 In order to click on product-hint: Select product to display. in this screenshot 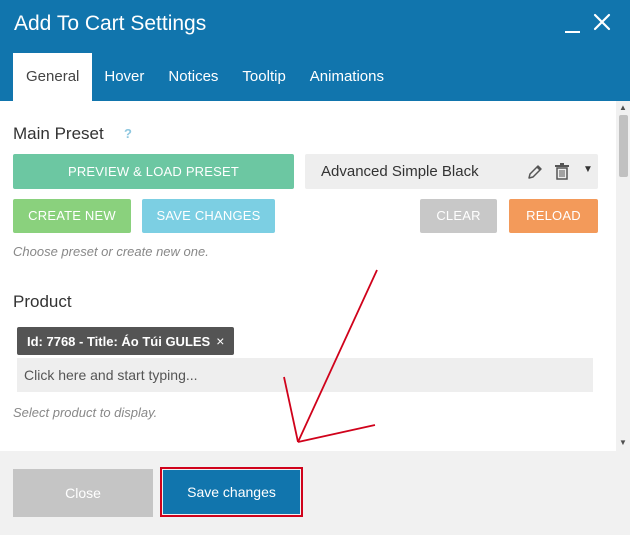, I will do `click(85, 412)`.